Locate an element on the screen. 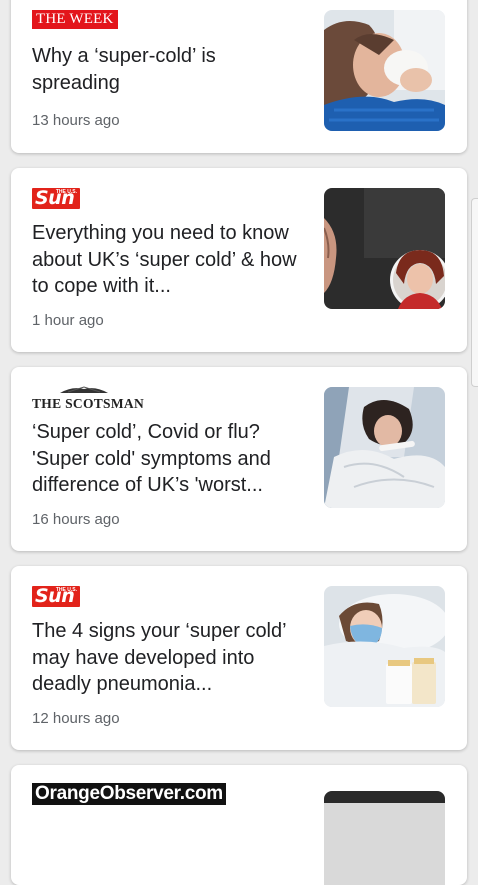 This screenshot has width=478, height=885. article-time: 12 hours ago is located at coordinates (76, 718).